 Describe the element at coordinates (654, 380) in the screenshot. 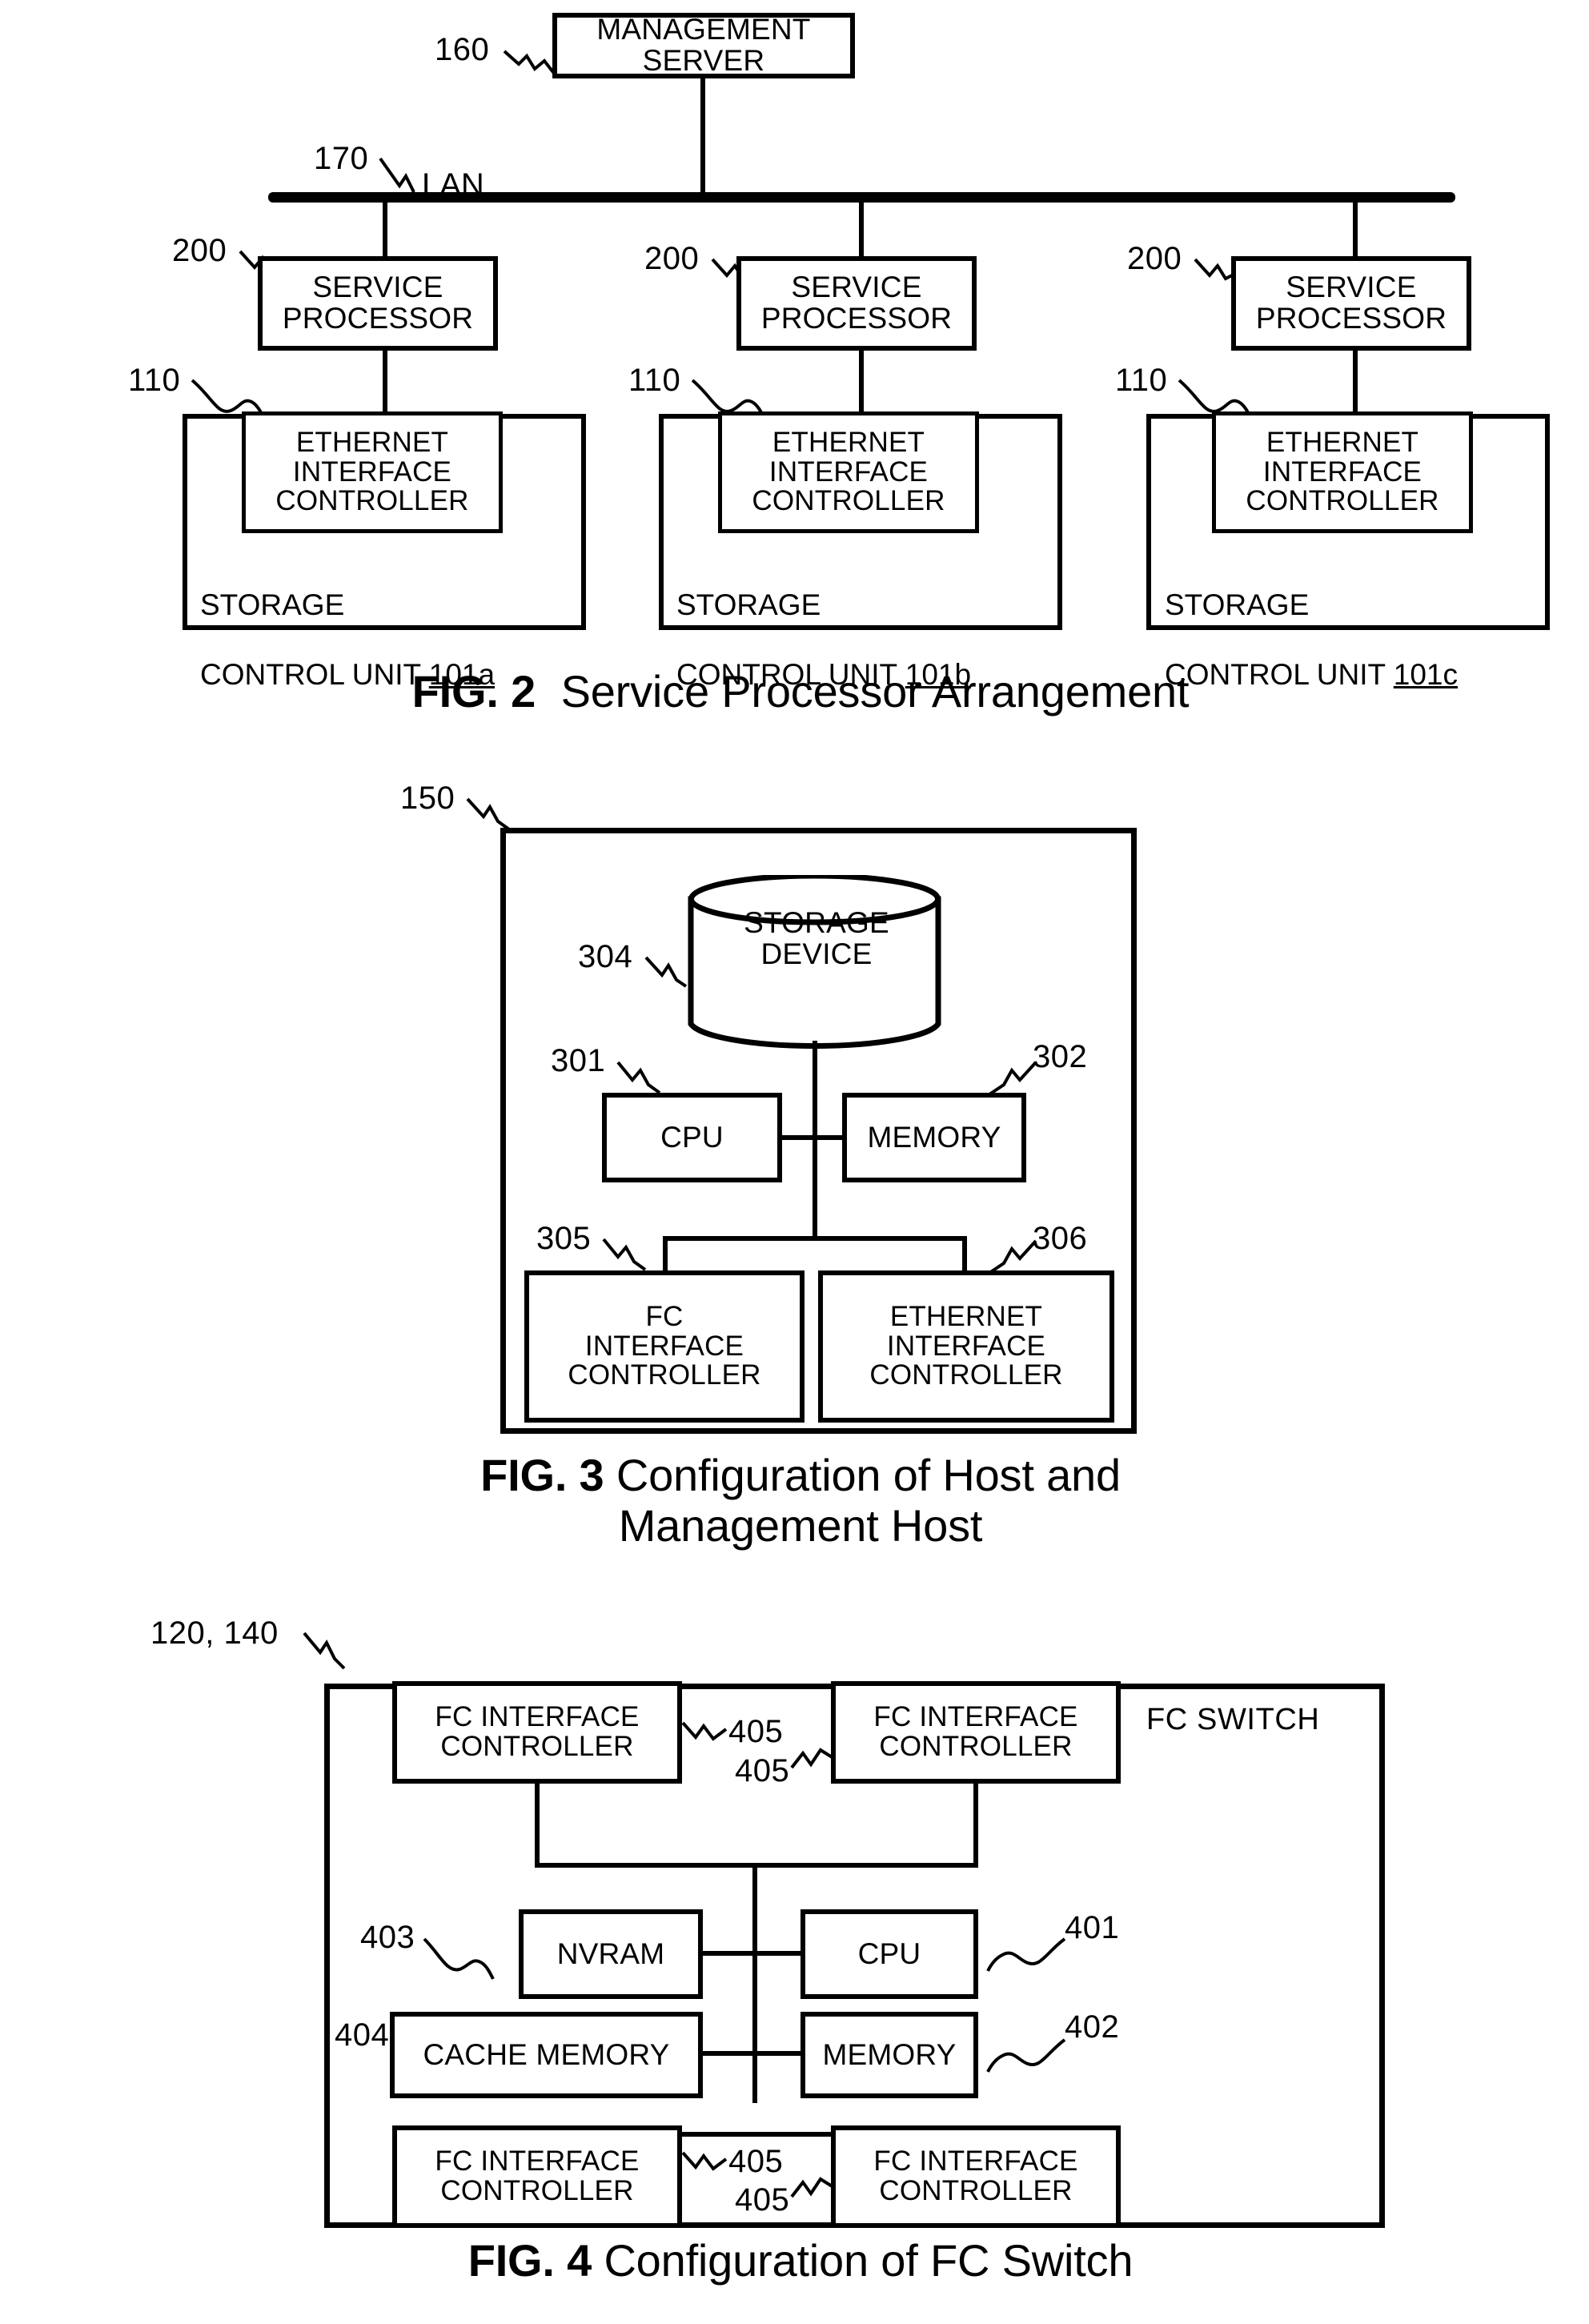

I see `ref-110-2: 110` at that location.